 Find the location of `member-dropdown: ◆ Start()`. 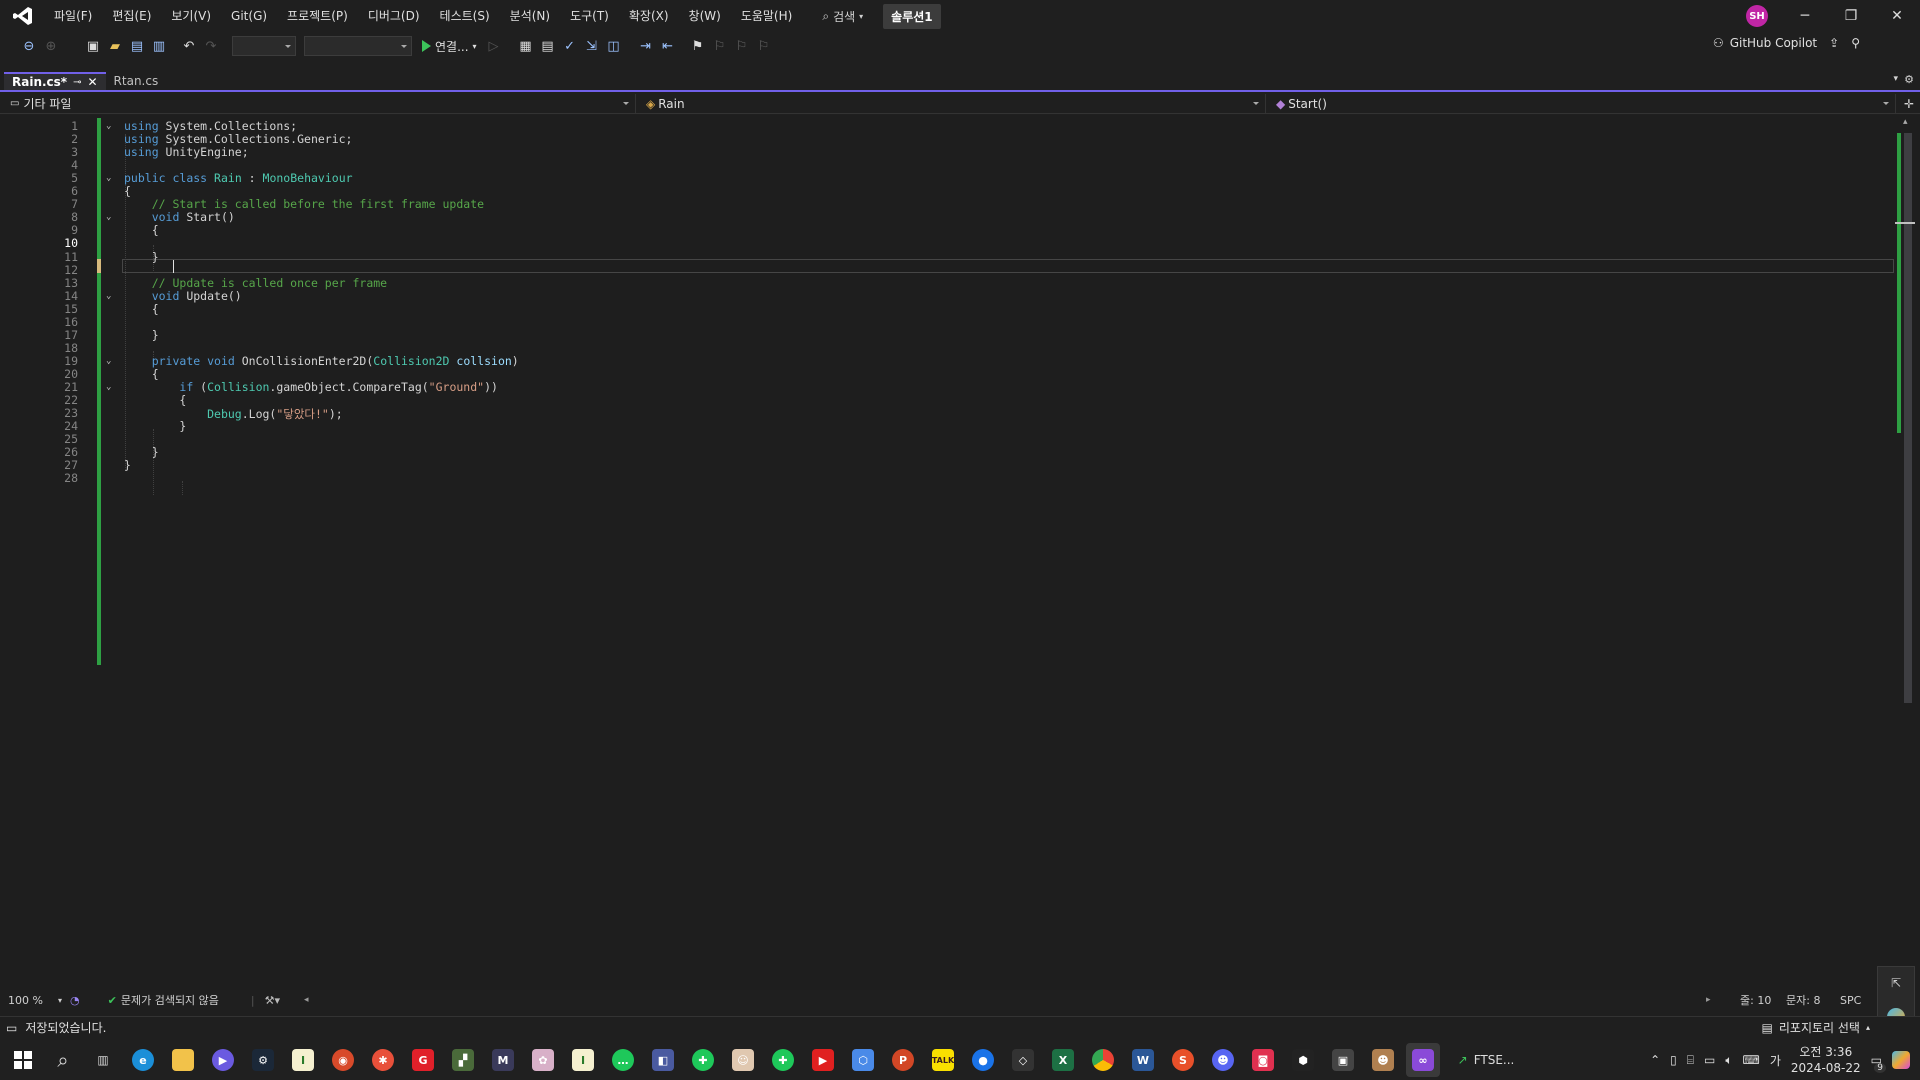

member-dropdown: ◆ Start() is located at coordinates (1581, 103).